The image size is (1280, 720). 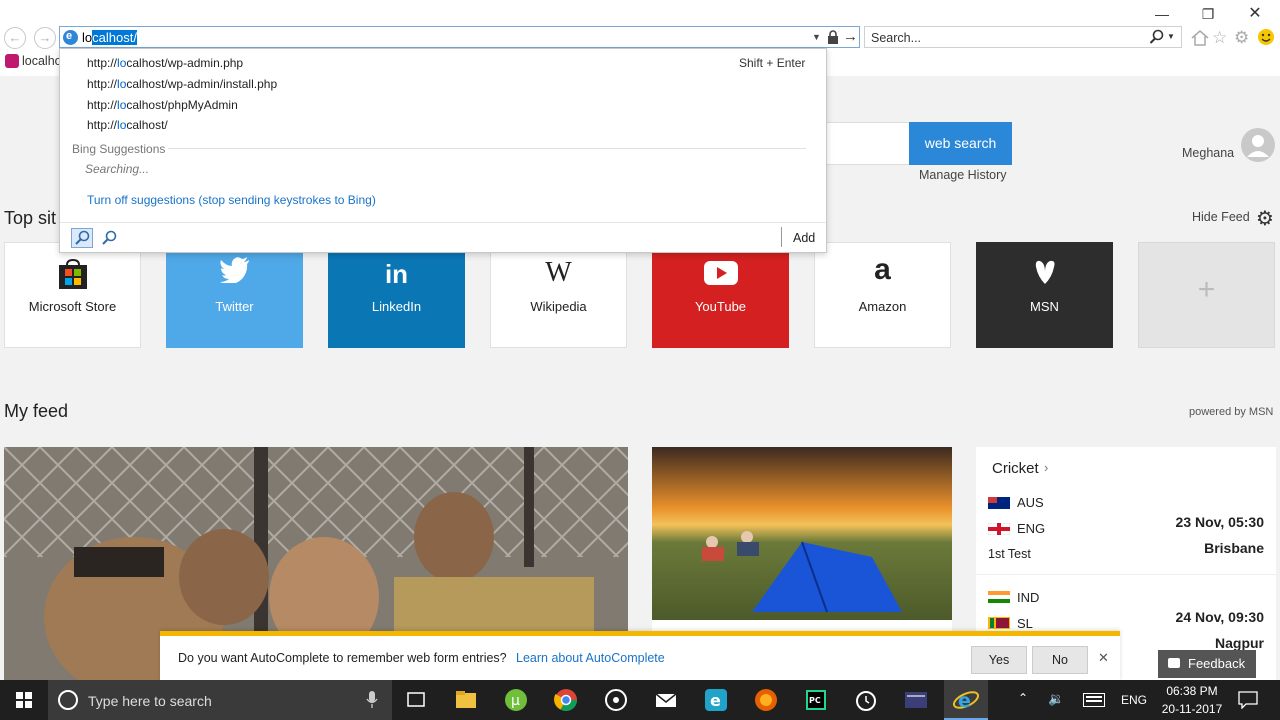 I want to click on language-indicator: ENG, so click(x=1134, y=700).